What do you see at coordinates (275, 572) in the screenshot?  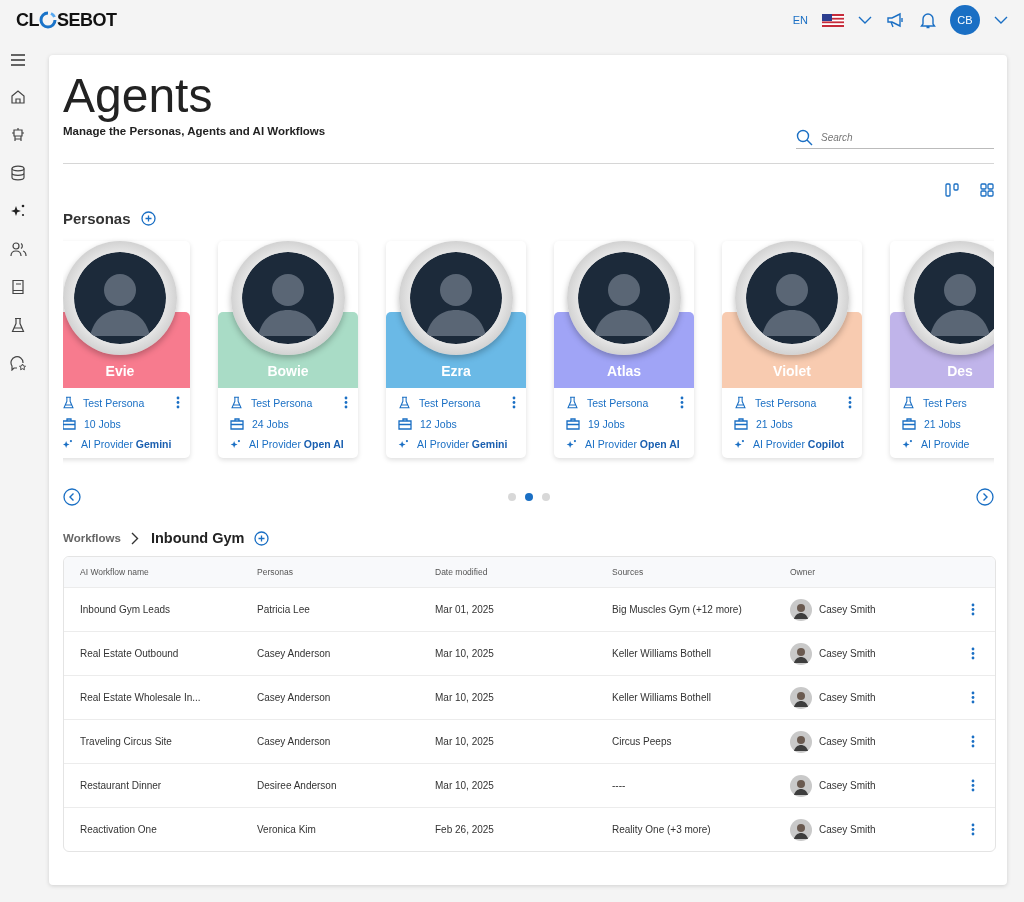 I see `column-header: Personas` at bounding box center [275, 572].